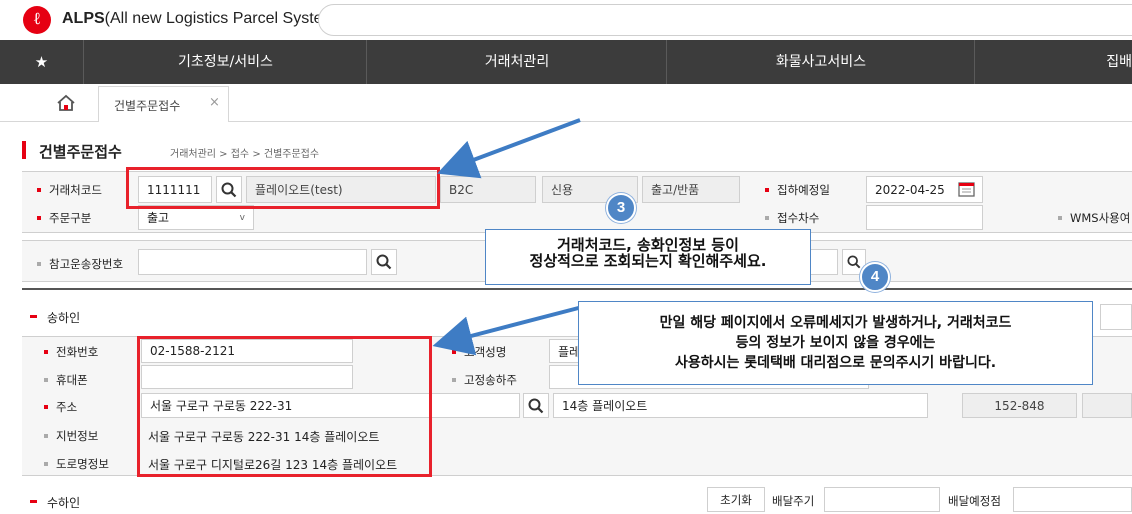 This screenshot has height=514, width=1132. What do you see at coordinates (648, 245) in the screenshot?
I see `callout-3-line-1: 거래처코드, 송화인정보 등이` at bounding box center [648, 245].